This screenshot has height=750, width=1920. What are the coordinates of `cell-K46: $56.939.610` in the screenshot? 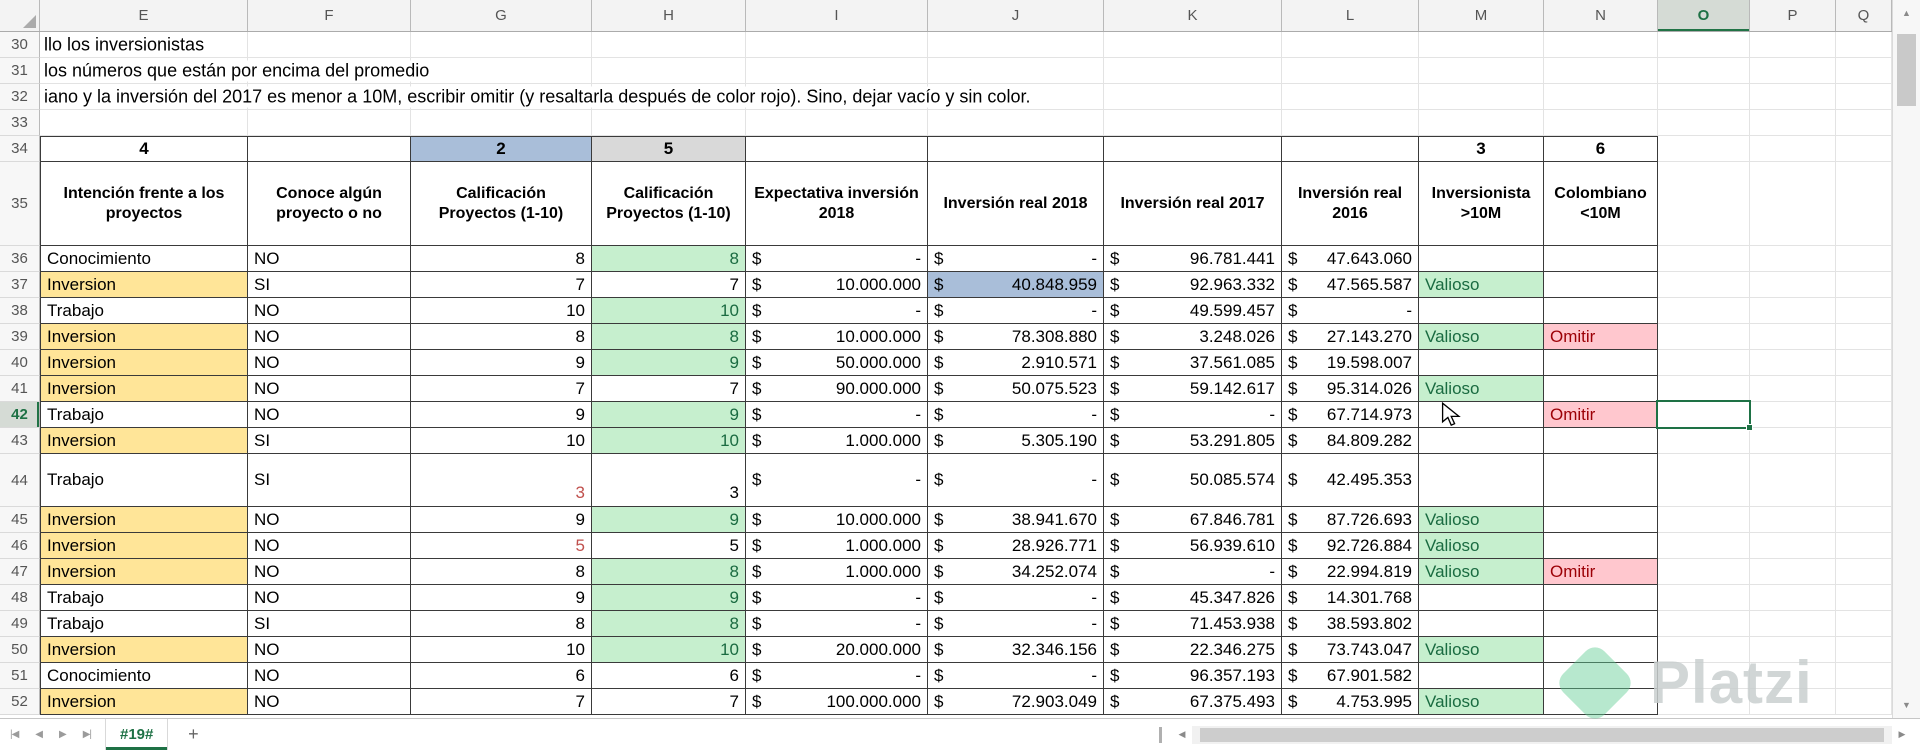 It's located at (1193, 546).